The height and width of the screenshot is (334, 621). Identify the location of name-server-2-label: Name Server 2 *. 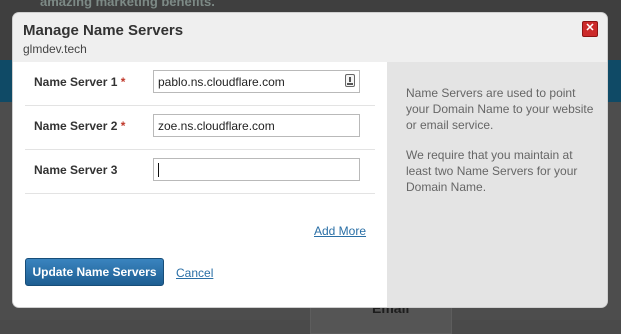
(79, 126).